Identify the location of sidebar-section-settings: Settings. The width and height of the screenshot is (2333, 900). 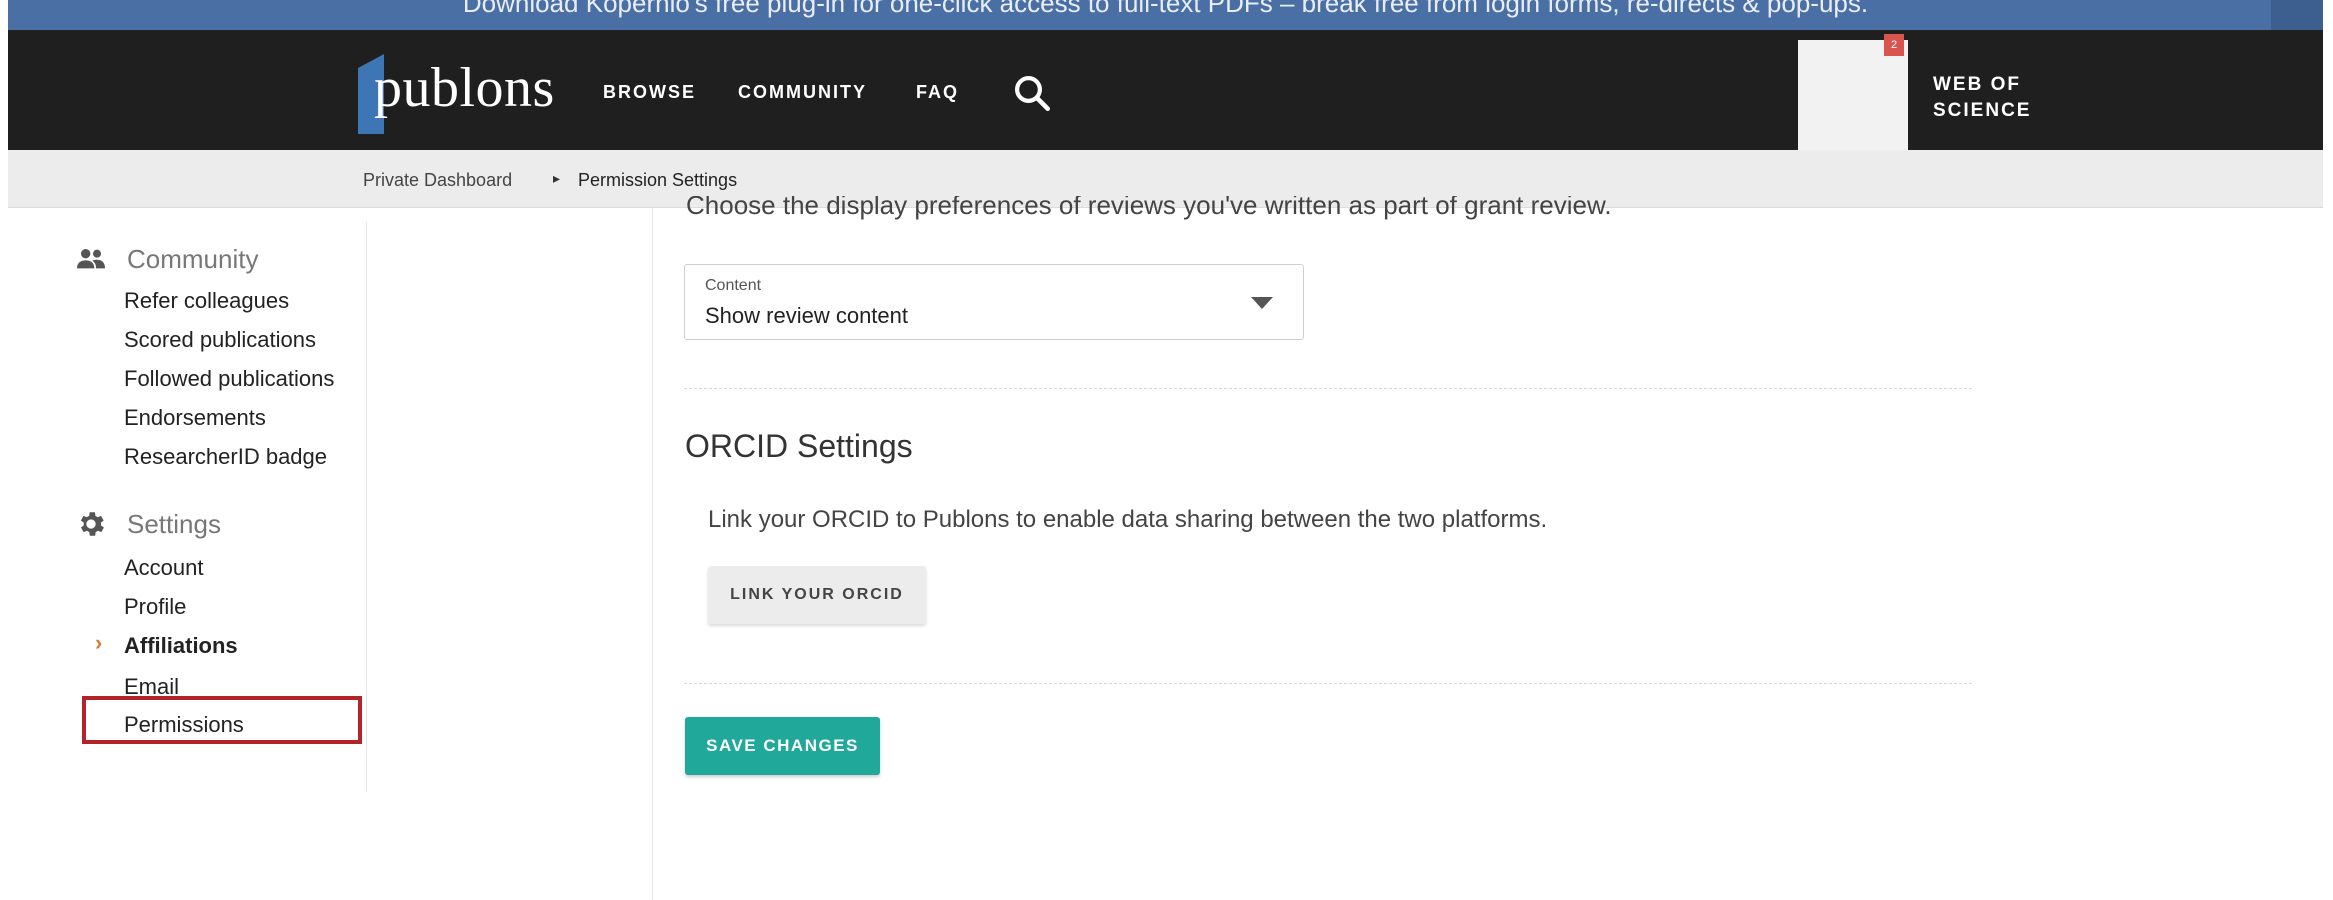
(148, 524).